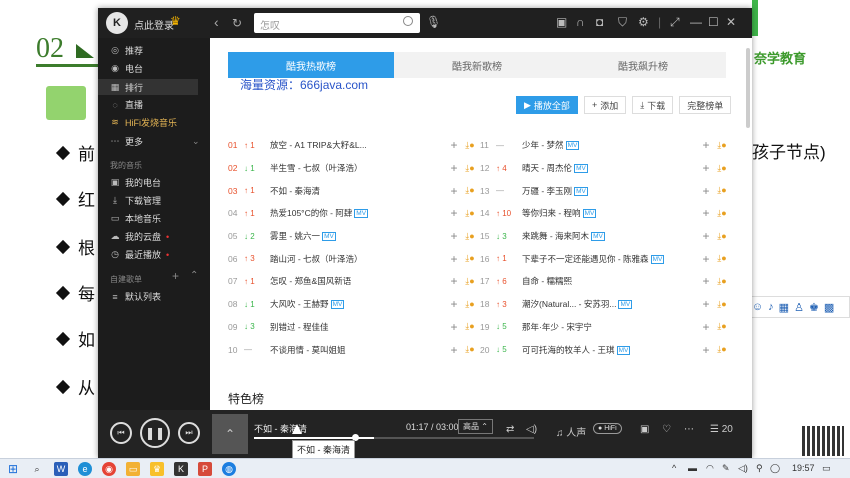 This screenshot has width=850, height=478. I want to click on song-row: 19 ↓ 5 那年·年少 - 宋宇宁 + ⤓●, so click(605, 327).